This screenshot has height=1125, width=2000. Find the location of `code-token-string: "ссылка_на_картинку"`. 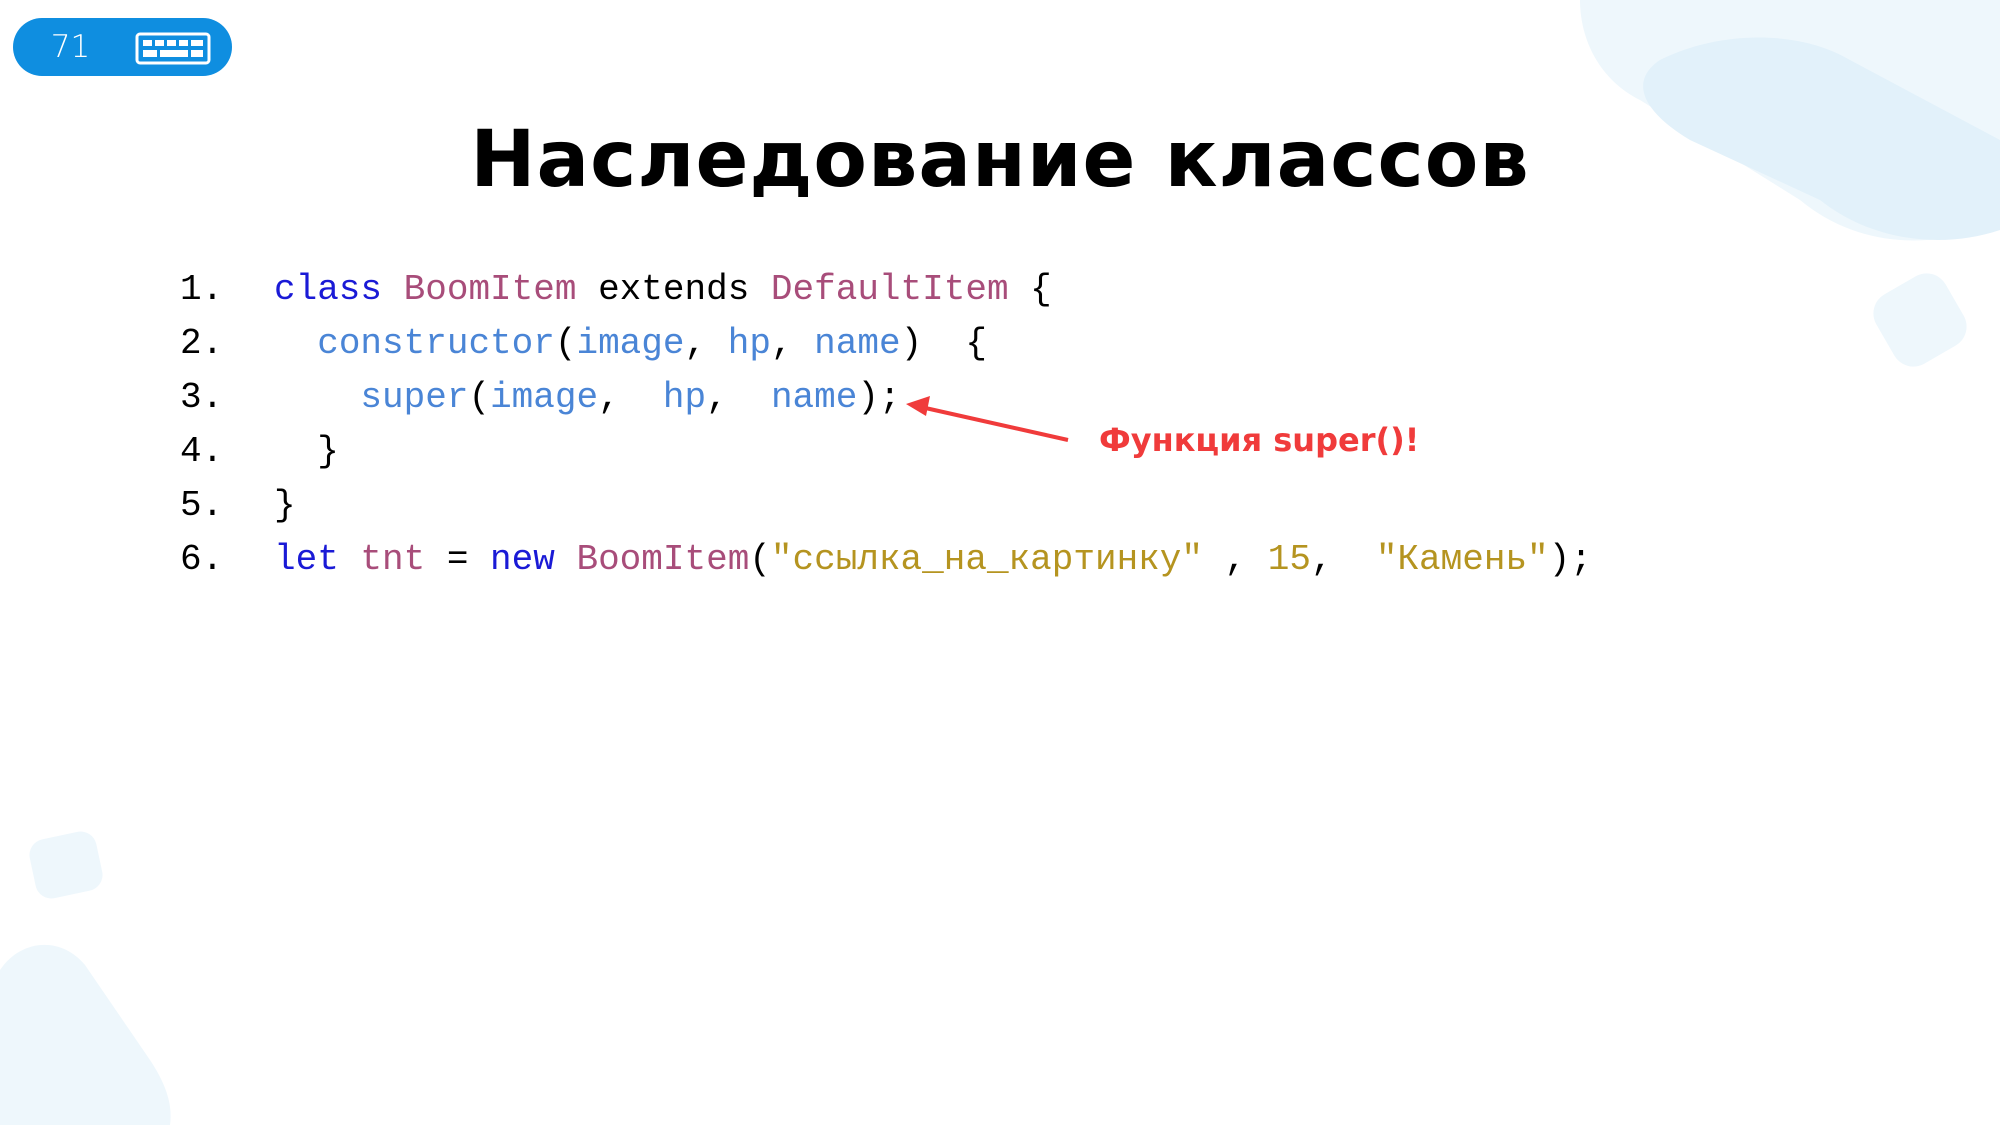

code-token-string: "ссылка_на_картинку" is located at coordinates (986, 559).